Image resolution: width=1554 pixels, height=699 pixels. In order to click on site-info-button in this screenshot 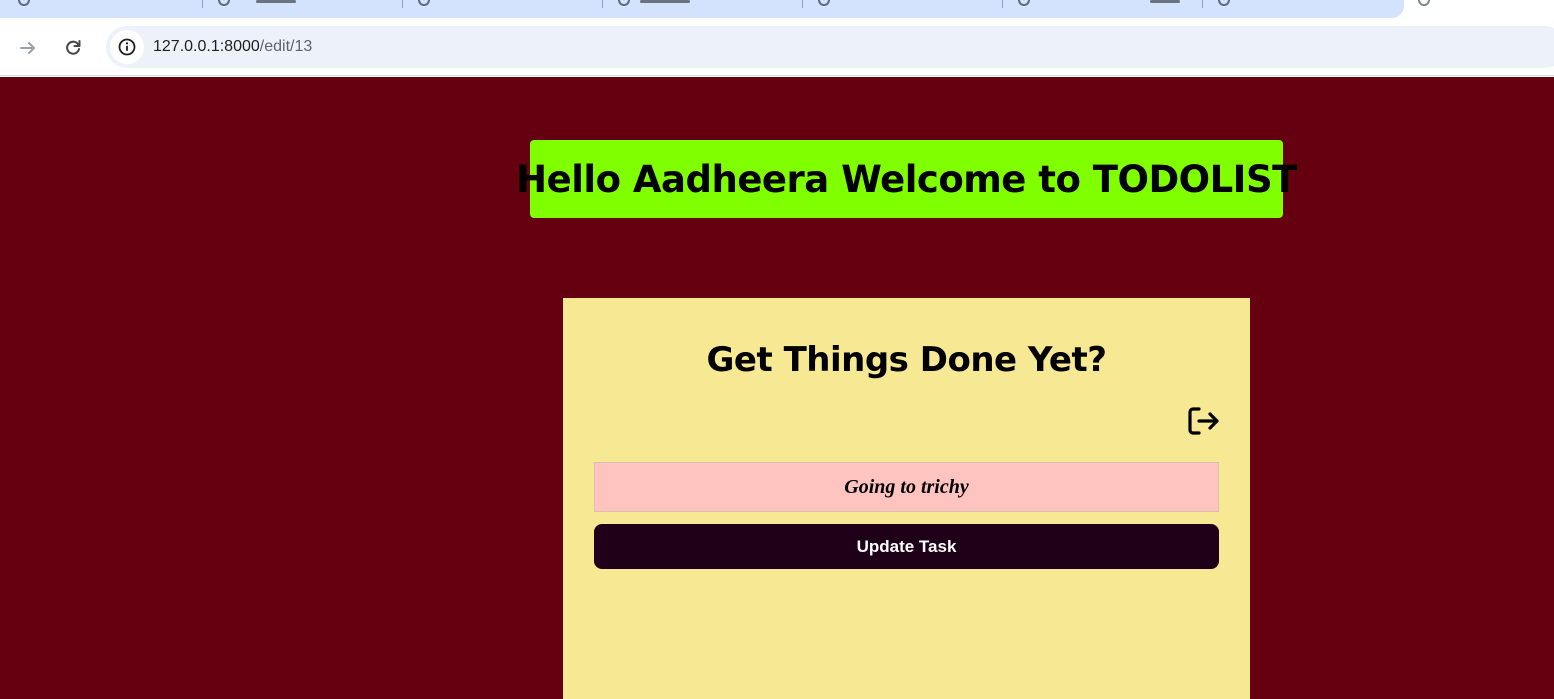, I will do `click(127, 47)`.